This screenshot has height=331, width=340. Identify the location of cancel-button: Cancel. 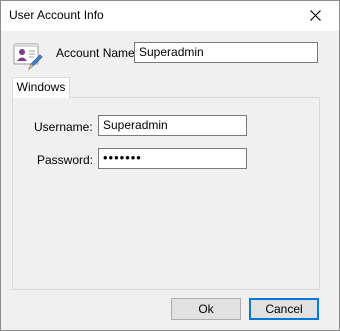
(284, 309).